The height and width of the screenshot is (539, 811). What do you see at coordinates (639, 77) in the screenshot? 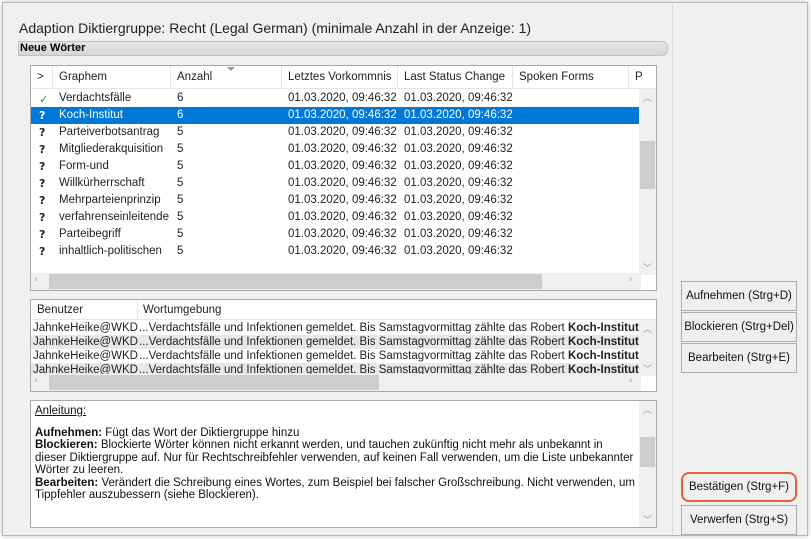
I see `column-p: P` at bounding box center [639, 77].